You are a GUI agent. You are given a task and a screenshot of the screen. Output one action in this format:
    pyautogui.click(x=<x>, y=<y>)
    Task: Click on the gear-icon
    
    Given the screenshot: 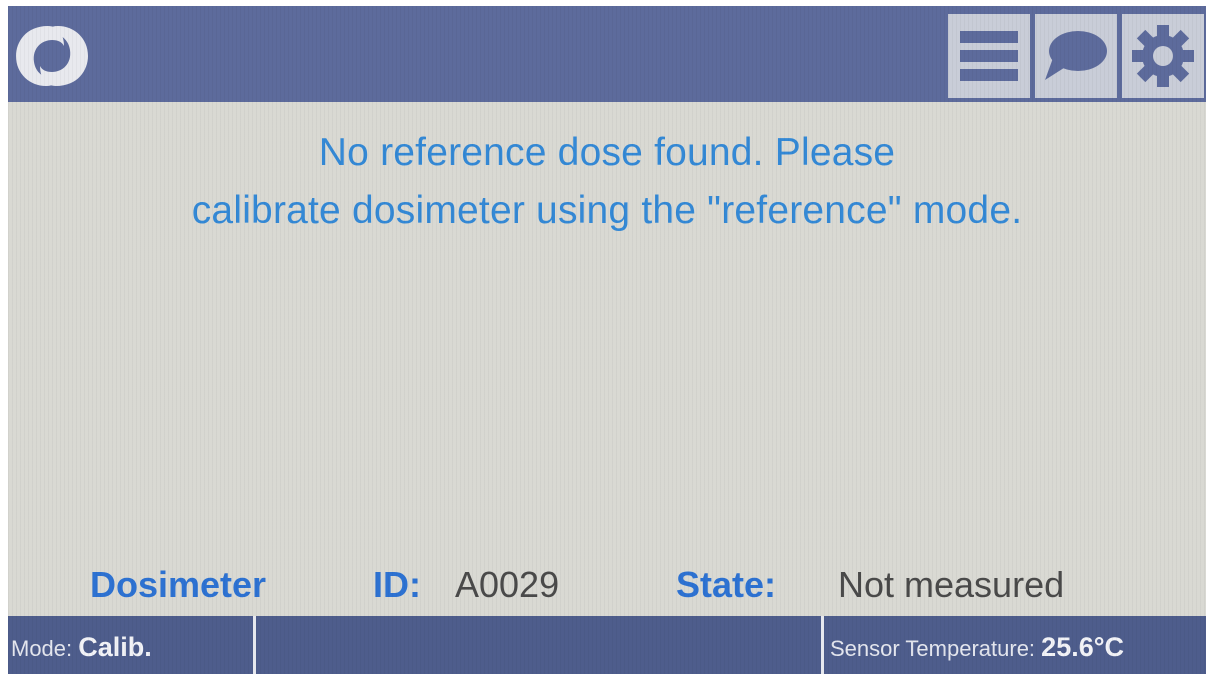 What is the action you would take?
    pyautogui.click(x=1163, y=56)
    